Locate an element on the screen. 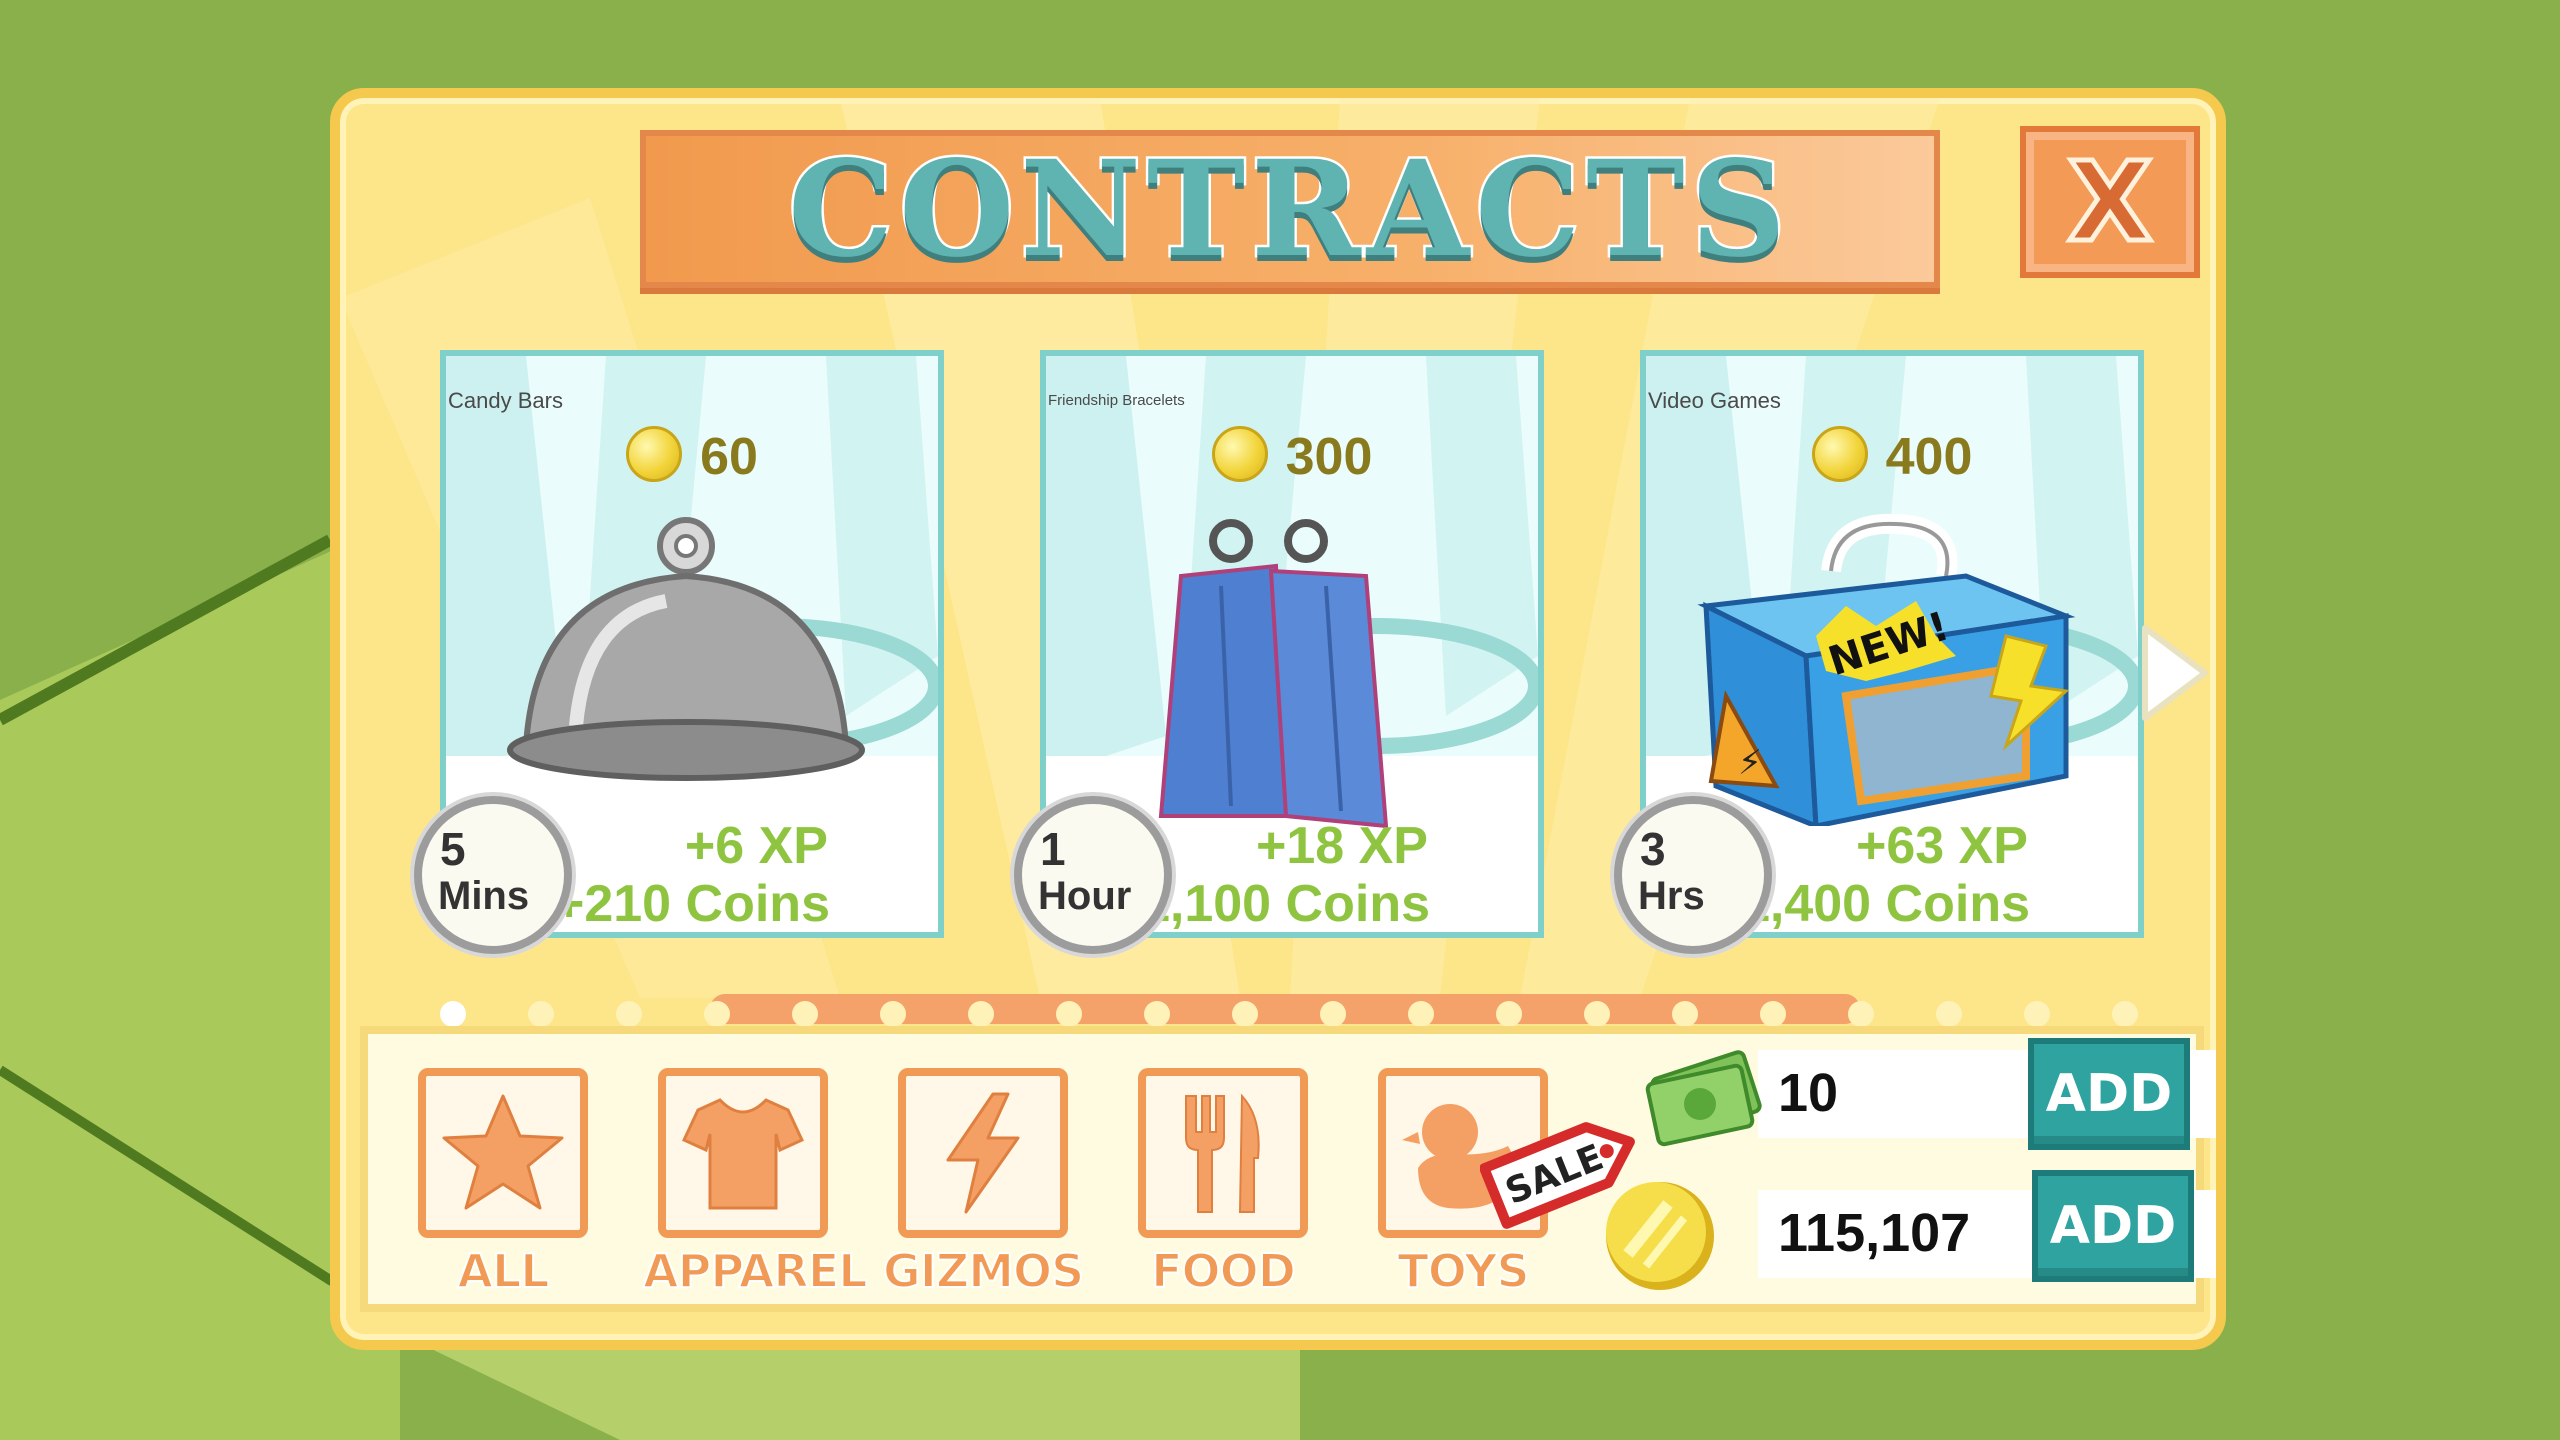 Image resolution: width=2560 pixels, height=1440 pixels. sale-tag-icon: SALE is located at coordinates (1557, 1175).